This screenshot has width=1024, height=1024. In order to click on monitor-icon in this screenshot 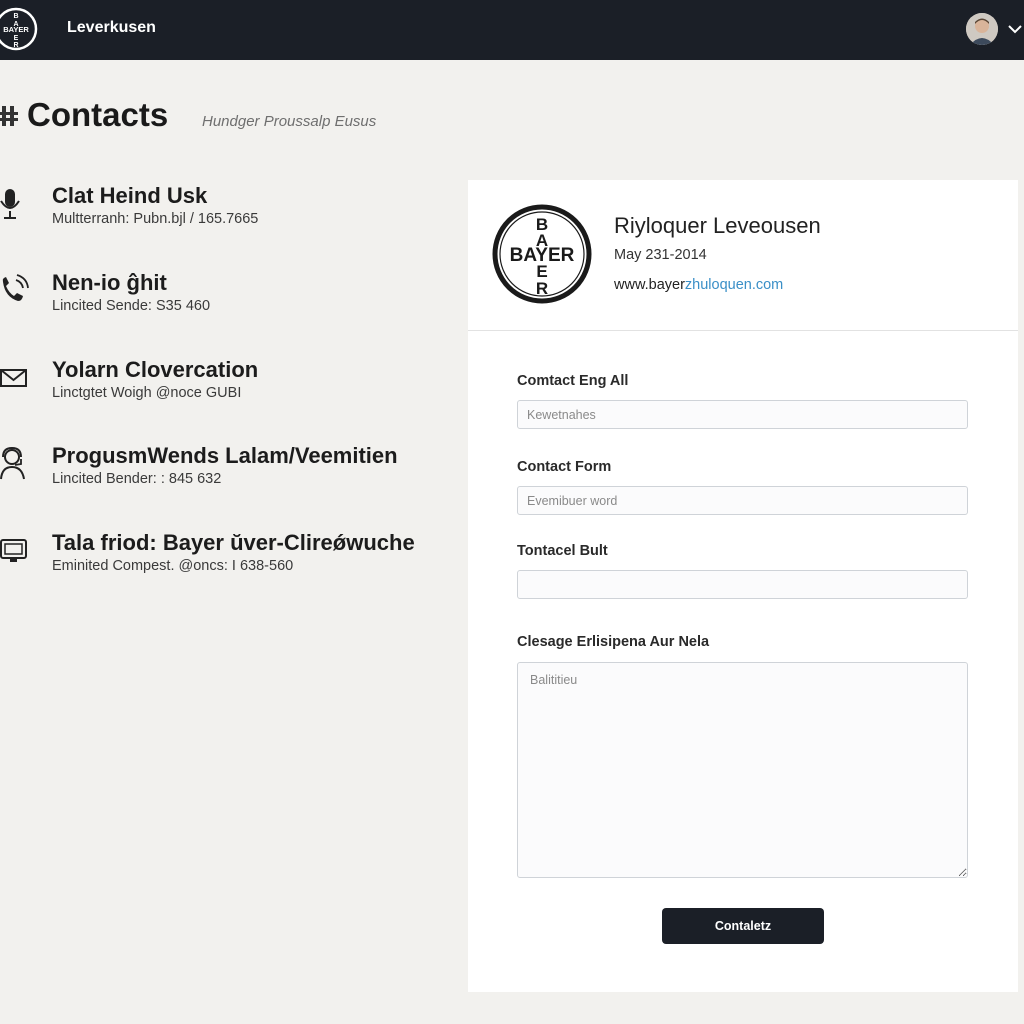, I will do `click(13, 550)`.